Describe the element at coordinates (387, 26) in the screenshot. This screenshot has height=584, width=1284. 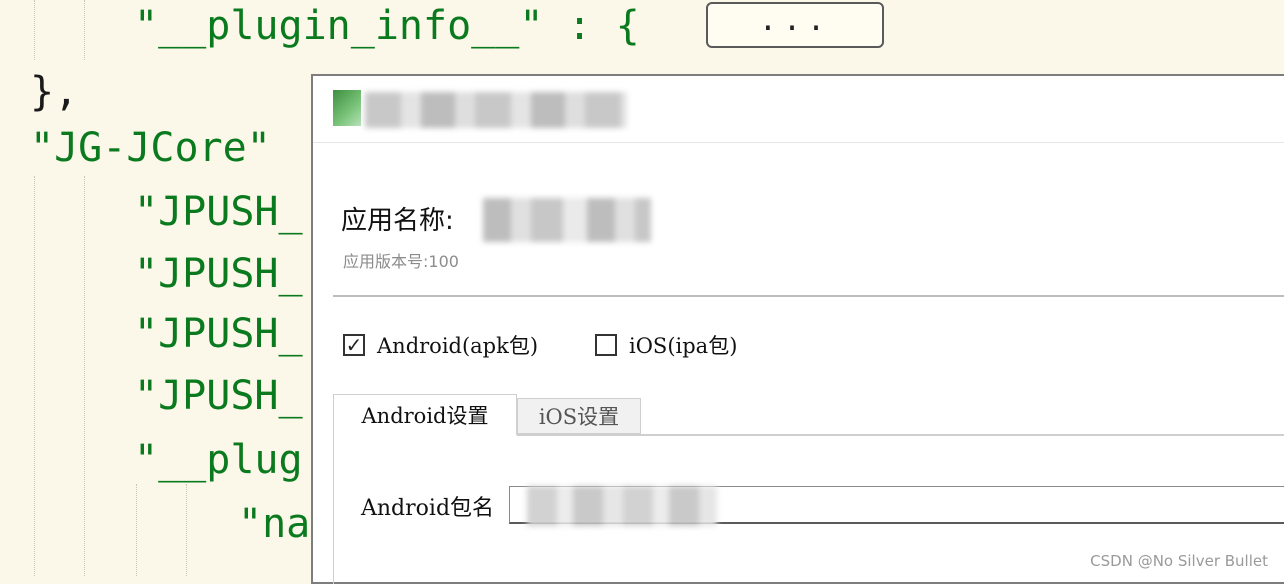
I see `code-line: "__plugin_info__" : {` at that location.